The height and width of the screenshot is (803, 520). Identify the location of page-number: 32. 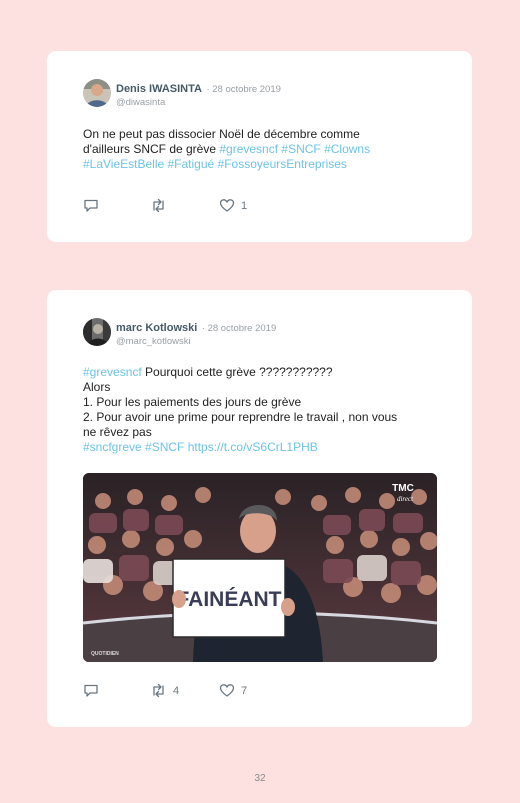
(260, 778).